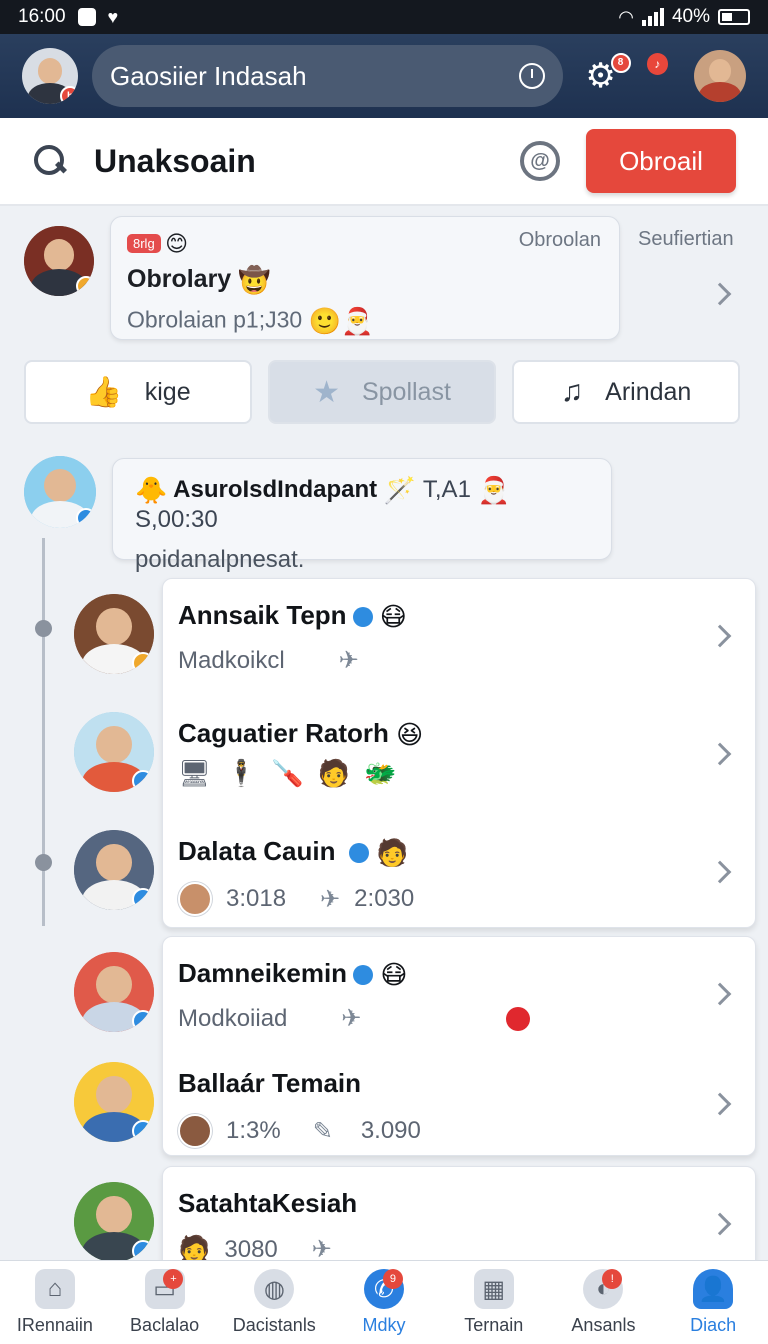 The image size is (768, 1344). Describe the element at coordinates (657, 64) in the screenshot. I see `notification-icon: ♪` at that location.